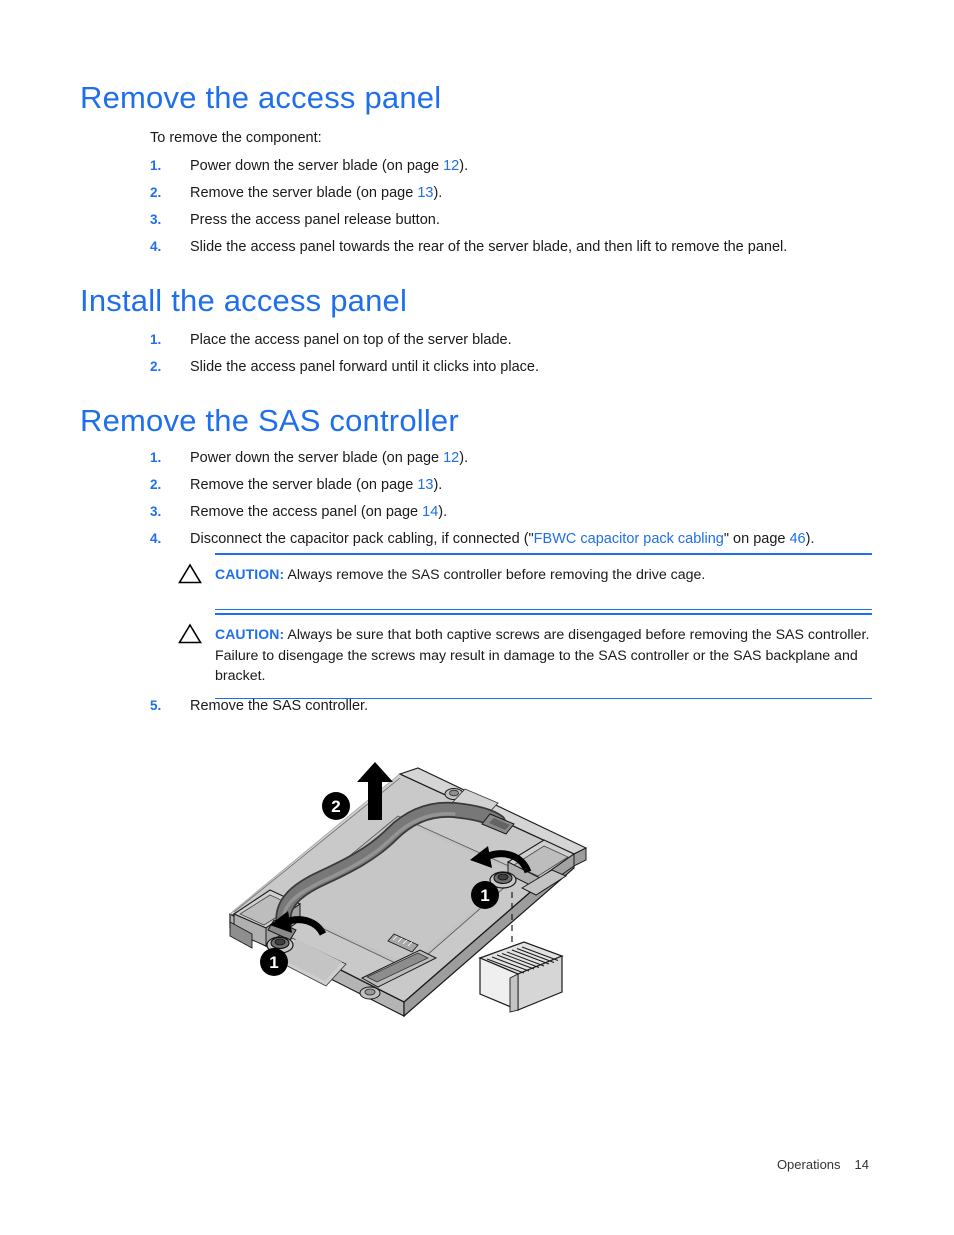 The height and width of the screenshot is (1235, 954). Describe the element at coordinates (306, 512) in the screenshot. I see `step-text-pre: Remove the access panel (on page` at that location.